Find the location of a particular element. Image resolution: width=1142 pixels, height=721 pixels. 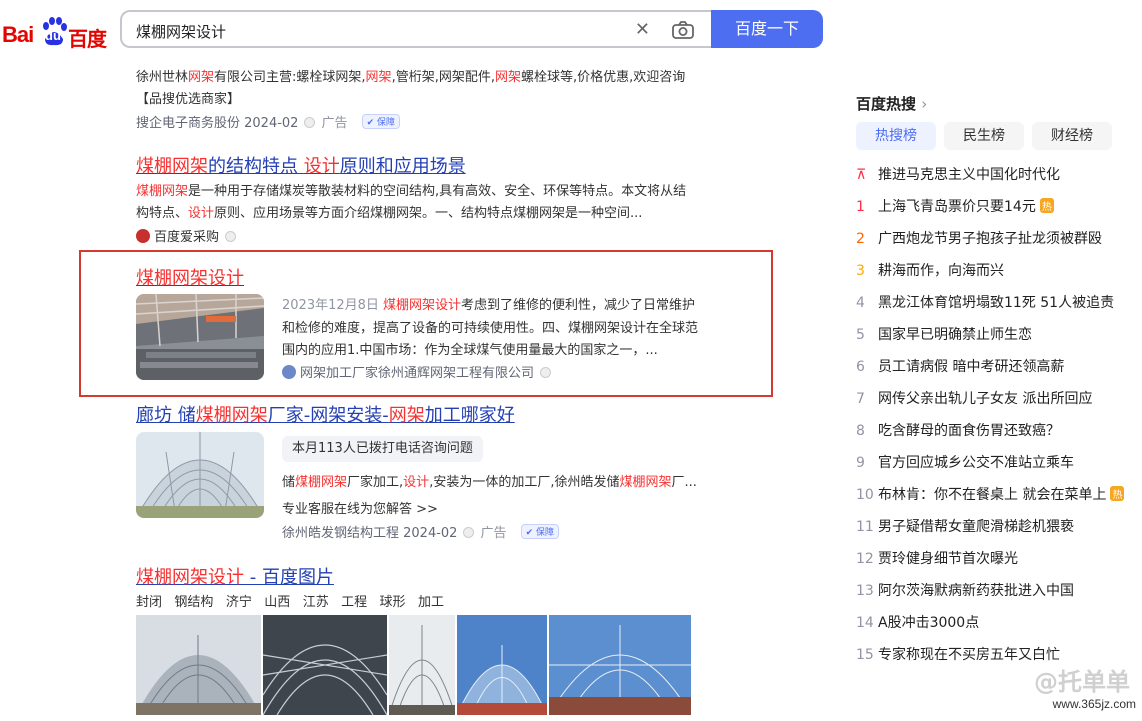

search-input: 煤棚网架设计 ✕ is located at coordinates (416, 29).